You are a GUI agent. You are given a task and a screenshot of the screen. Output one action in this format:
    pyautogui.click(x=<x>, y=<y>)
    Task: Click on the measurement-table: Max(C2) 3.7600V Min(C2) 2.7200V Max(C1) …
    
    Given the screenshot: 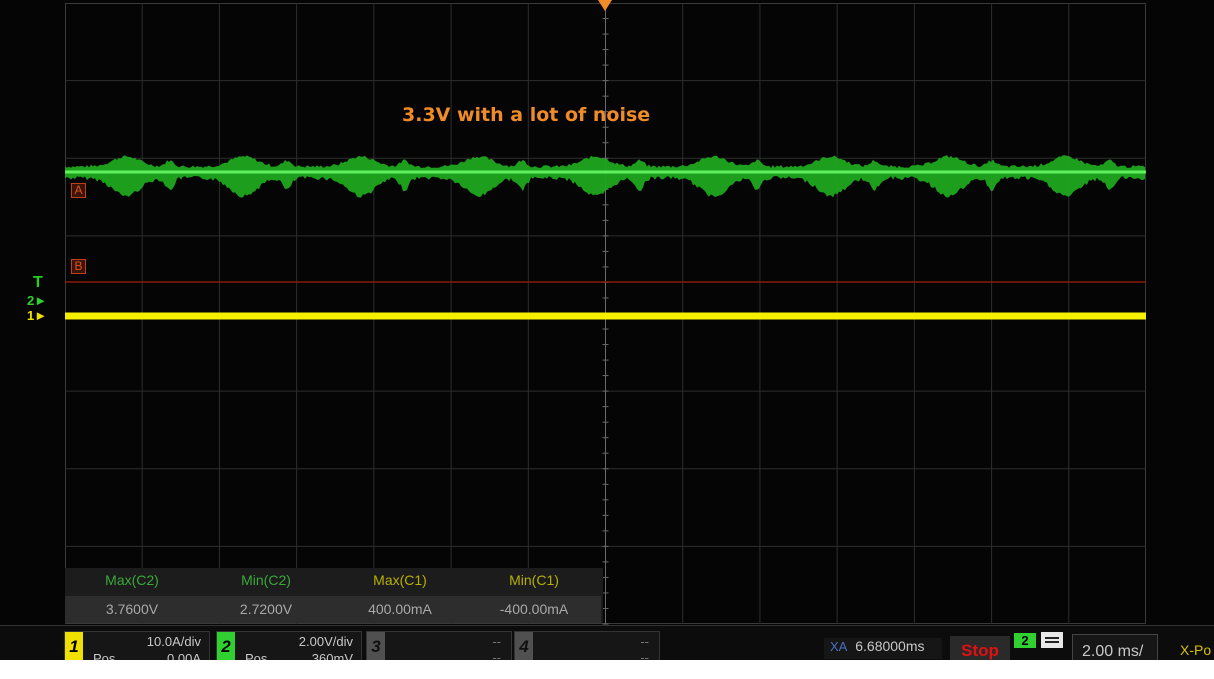 What is the action you would take?
    pyautogui.click(x=334, y=595)
    